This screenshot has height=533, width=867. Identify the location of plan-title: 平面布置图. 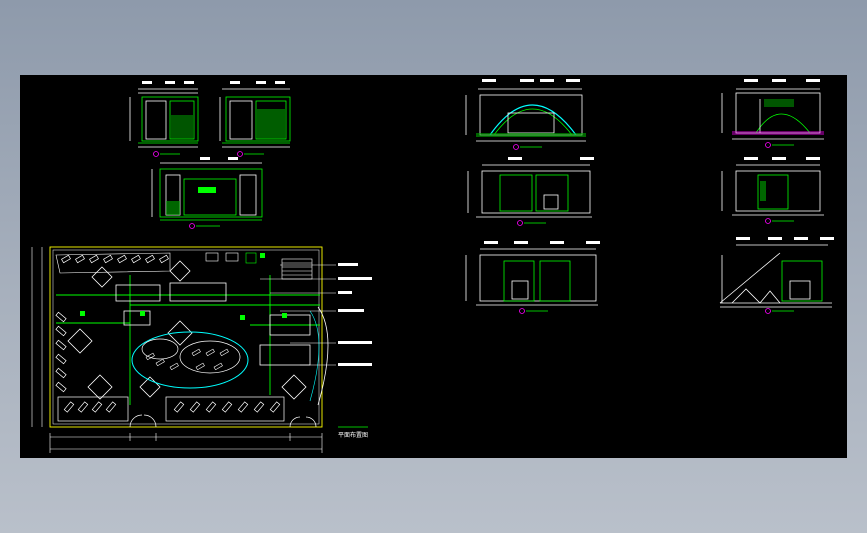
(353, 435).